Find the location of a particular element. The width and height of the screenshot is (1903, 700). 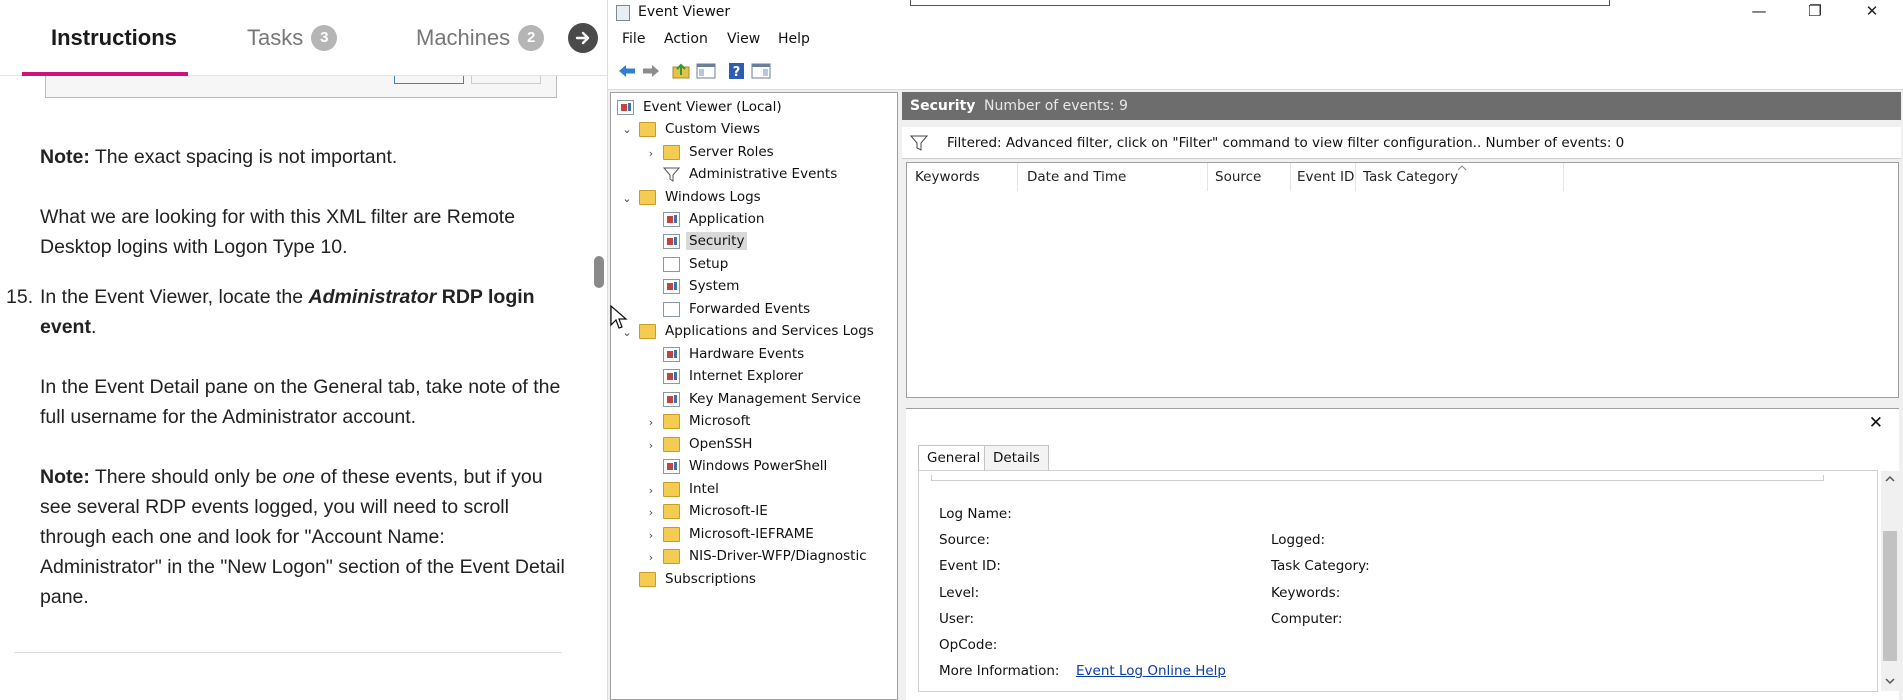

tree-item-windows-powershell: Windows PowerShell is located at coordinates (746, 466).